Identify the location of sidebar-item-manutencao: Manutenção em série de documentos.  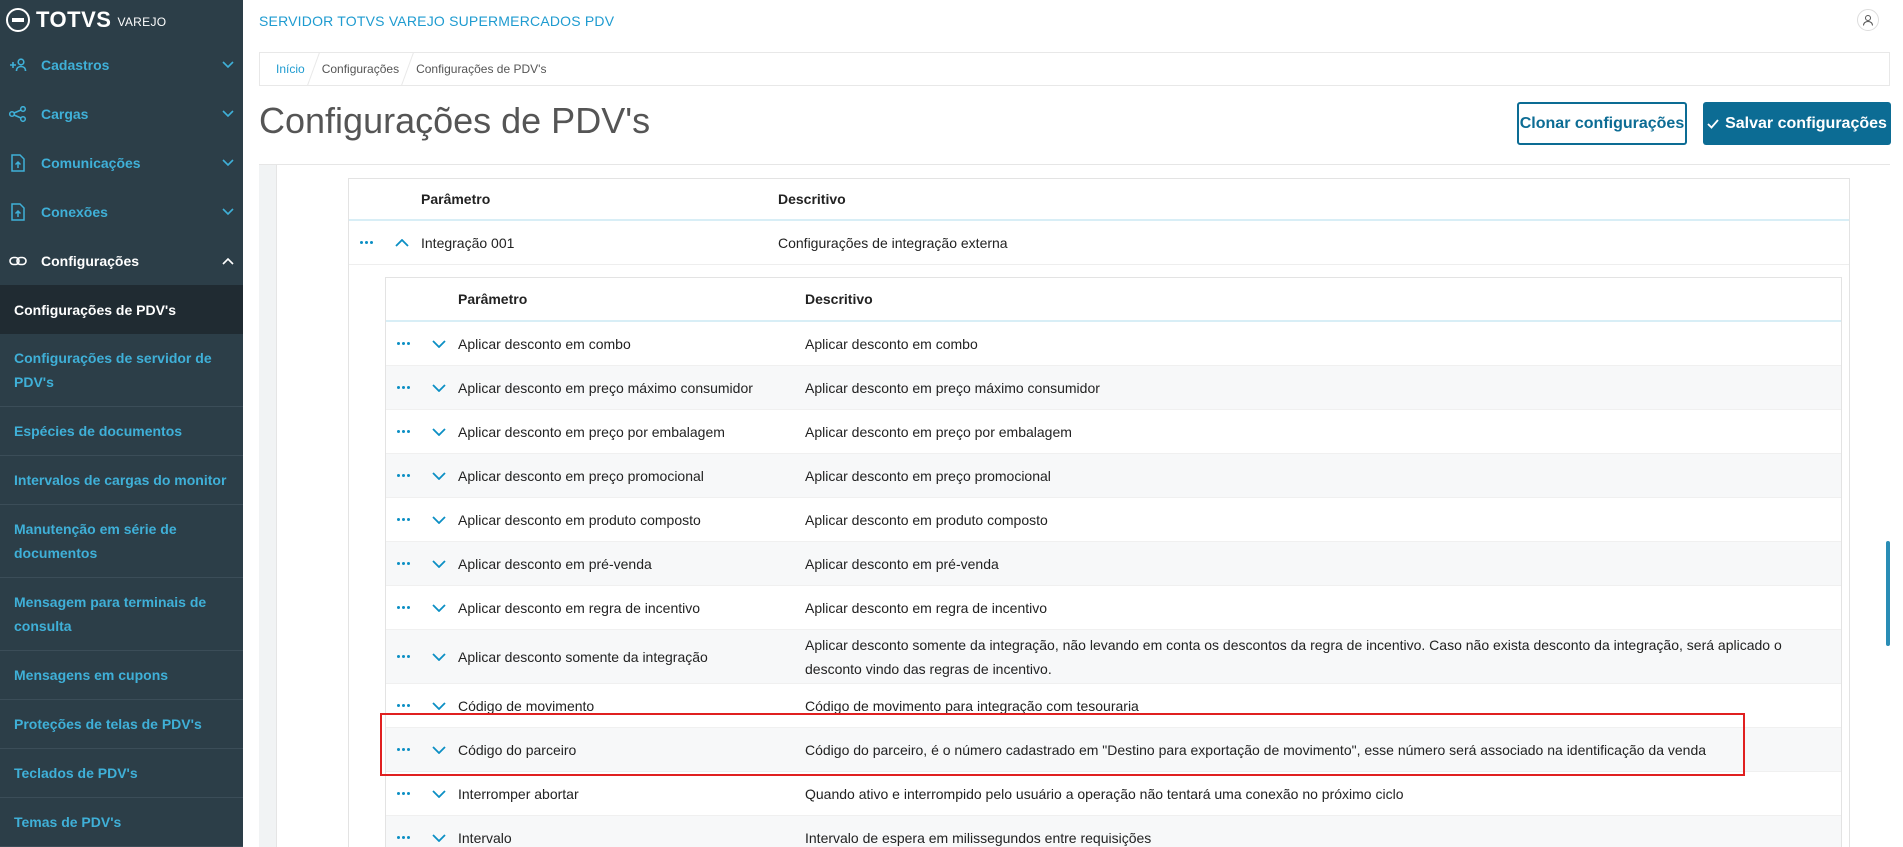
(121, 541).